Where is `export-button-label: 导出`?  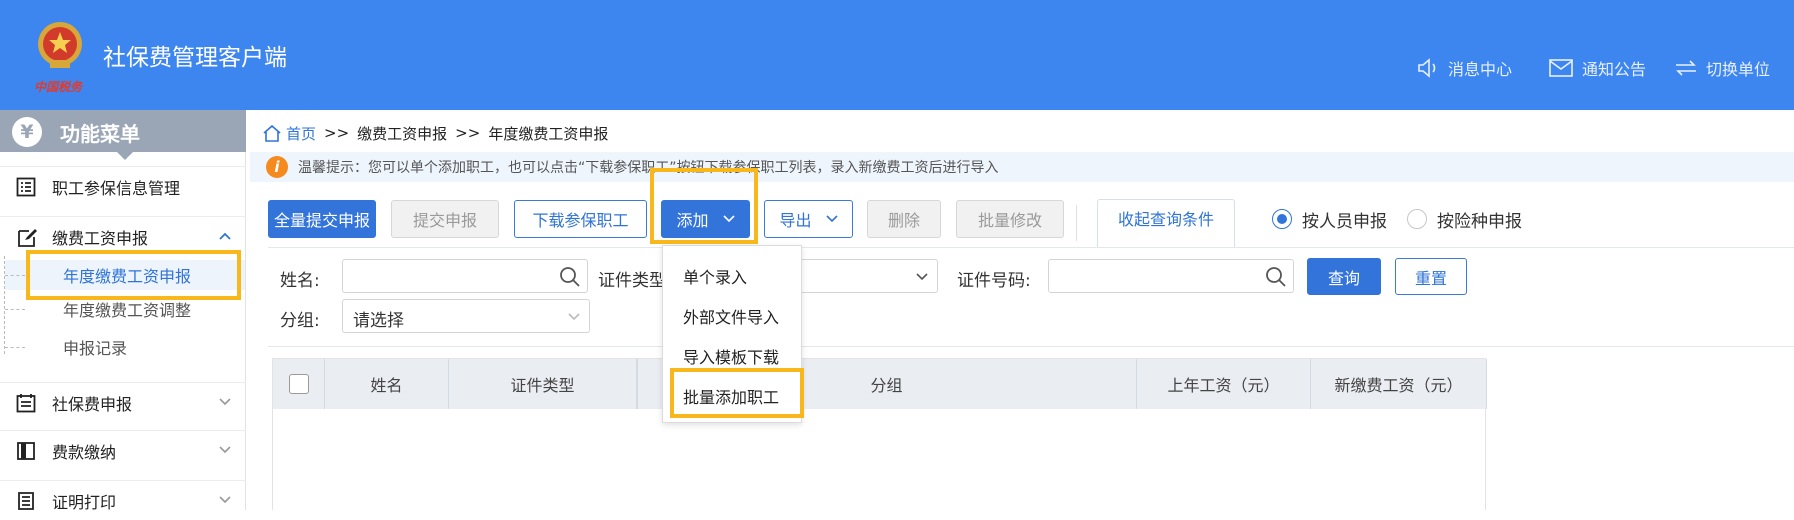
export-button-label: 导出 is located at coordinates (795, 220).